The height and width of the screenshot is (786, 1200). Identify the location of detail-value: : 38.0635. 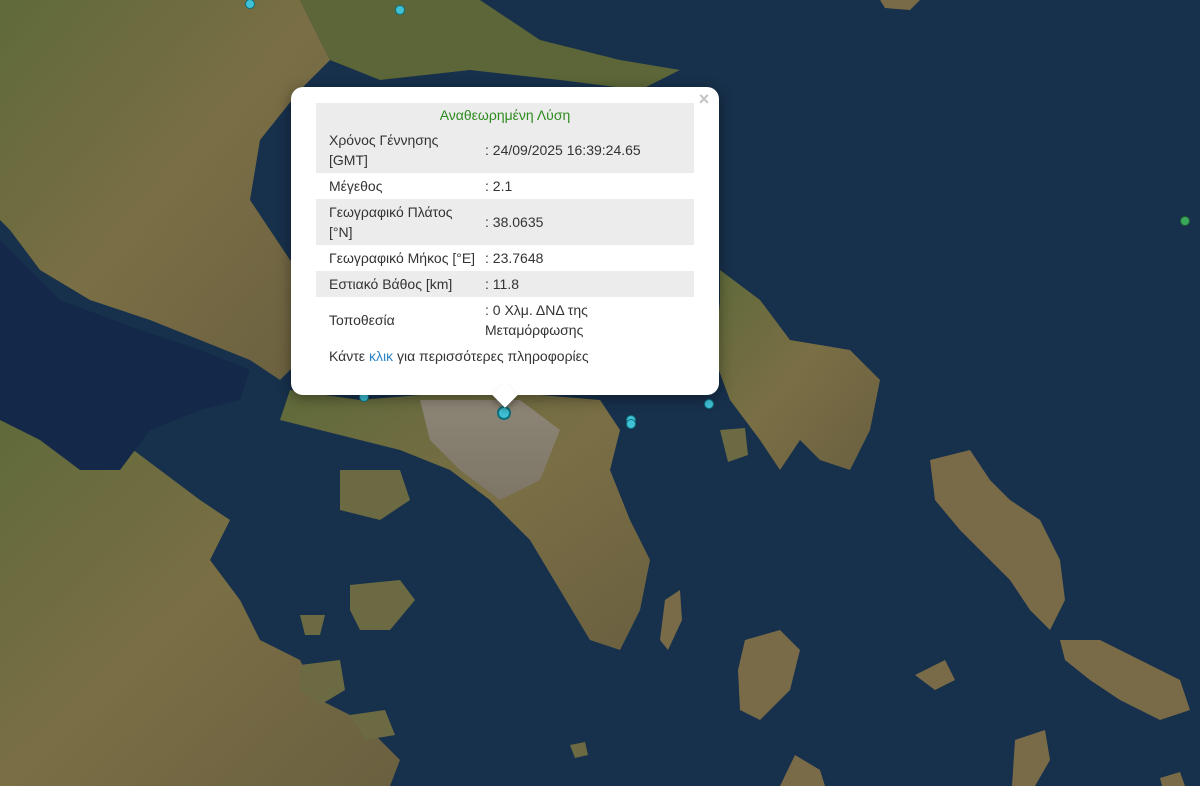
(589, 222).